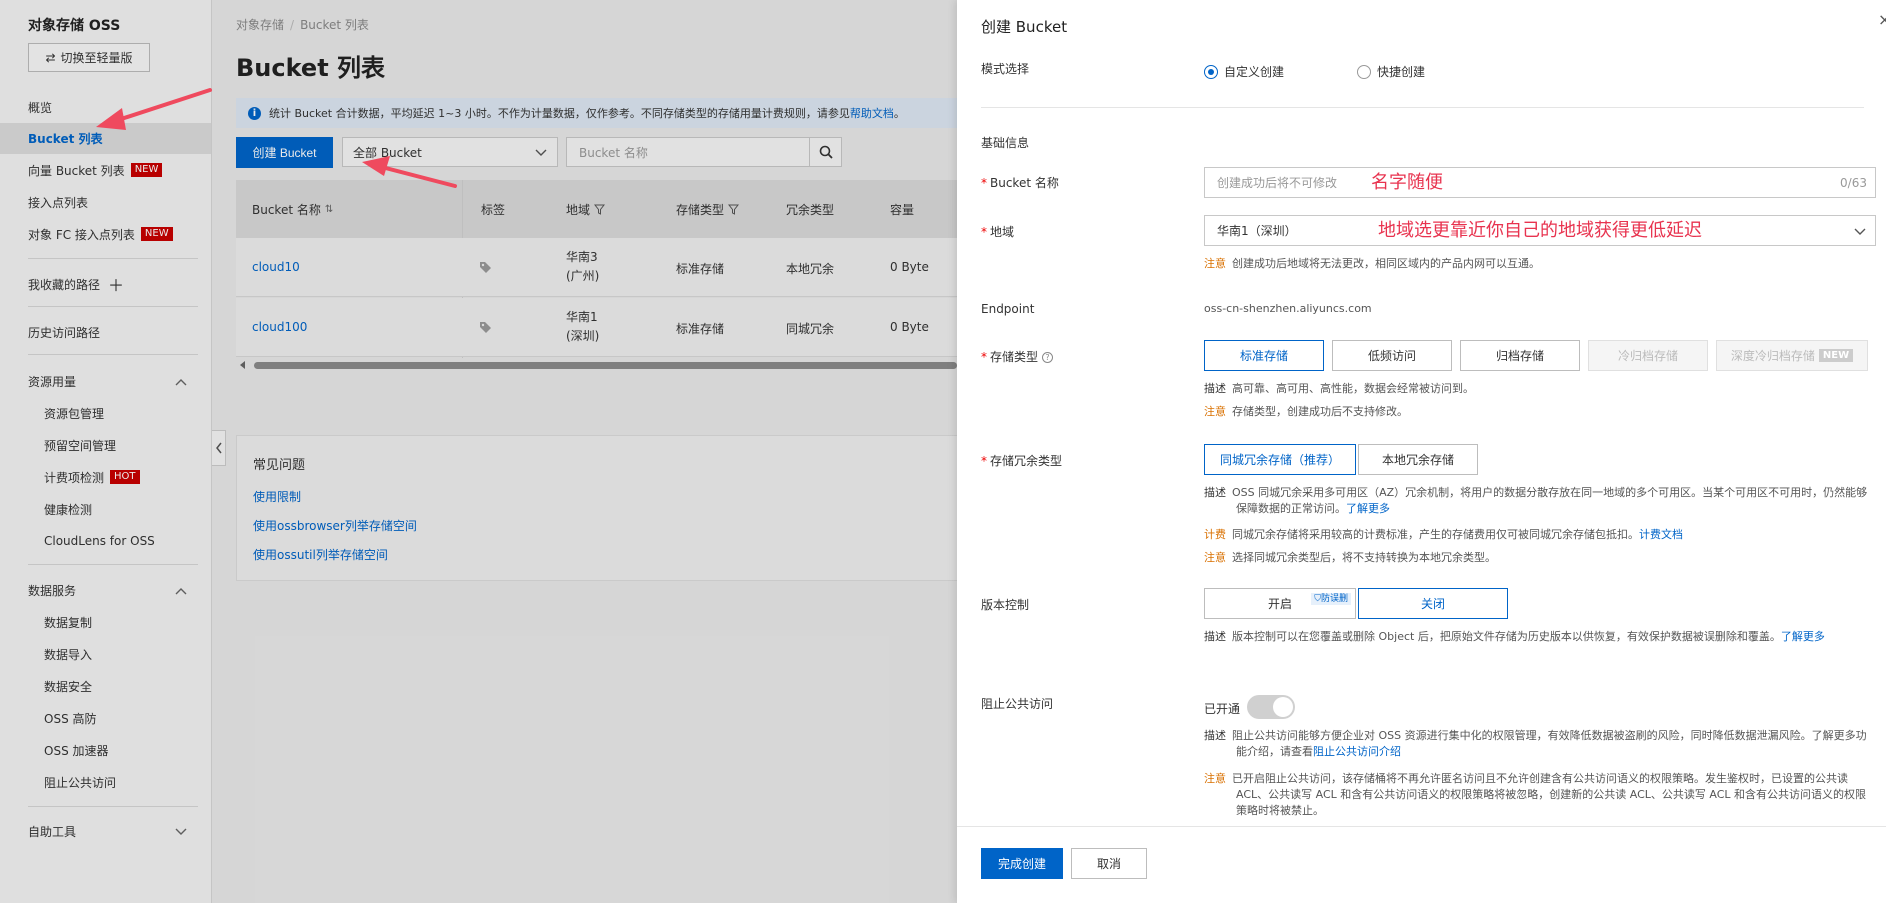 This screenshot has width=1886, height=903. What do you see at coordinates (68, 686) in the screenshot?
I see `sidebar-item-data-security: 数据安全` at bounding box center [68, 686].